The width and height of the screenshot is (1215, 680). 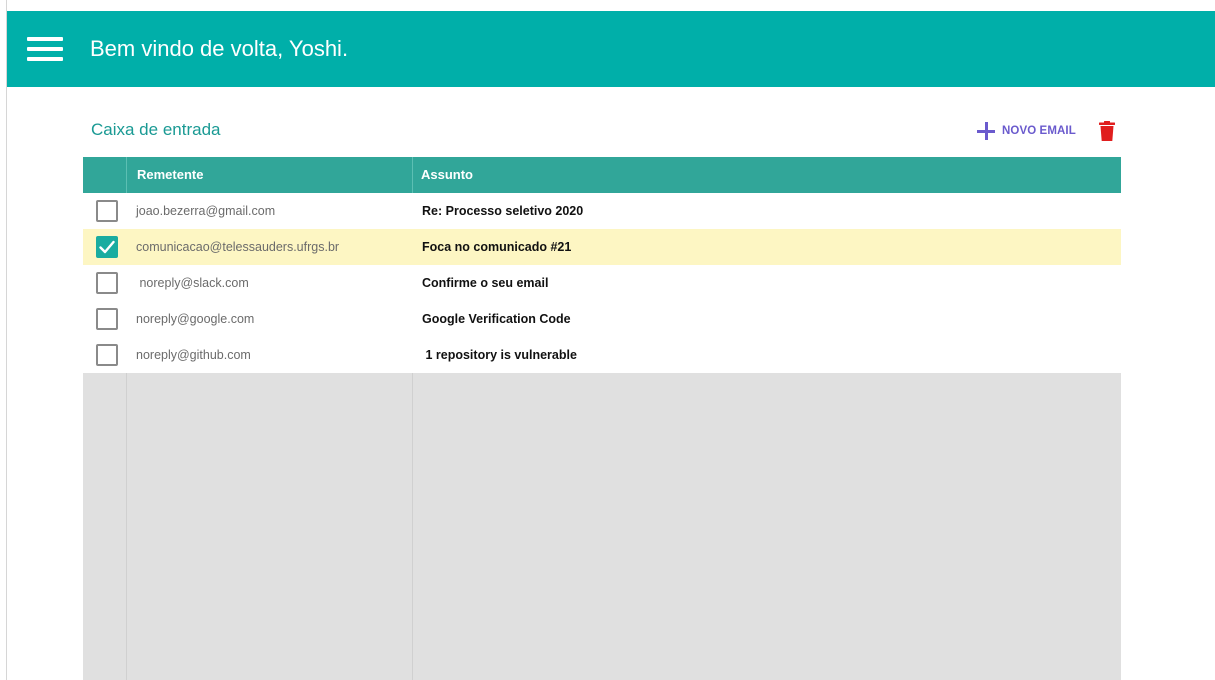 What do you see at coordinates (499, 355) in the screenshot?
I see `subject-cell: 1 repository is vulnerable` at bounding box center [499, 355].